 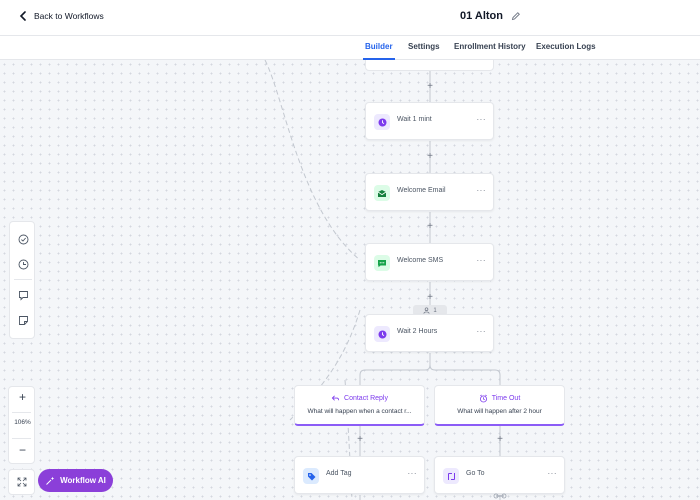 I want to click on zoom-out-button: −, so click(x=22, y=450).